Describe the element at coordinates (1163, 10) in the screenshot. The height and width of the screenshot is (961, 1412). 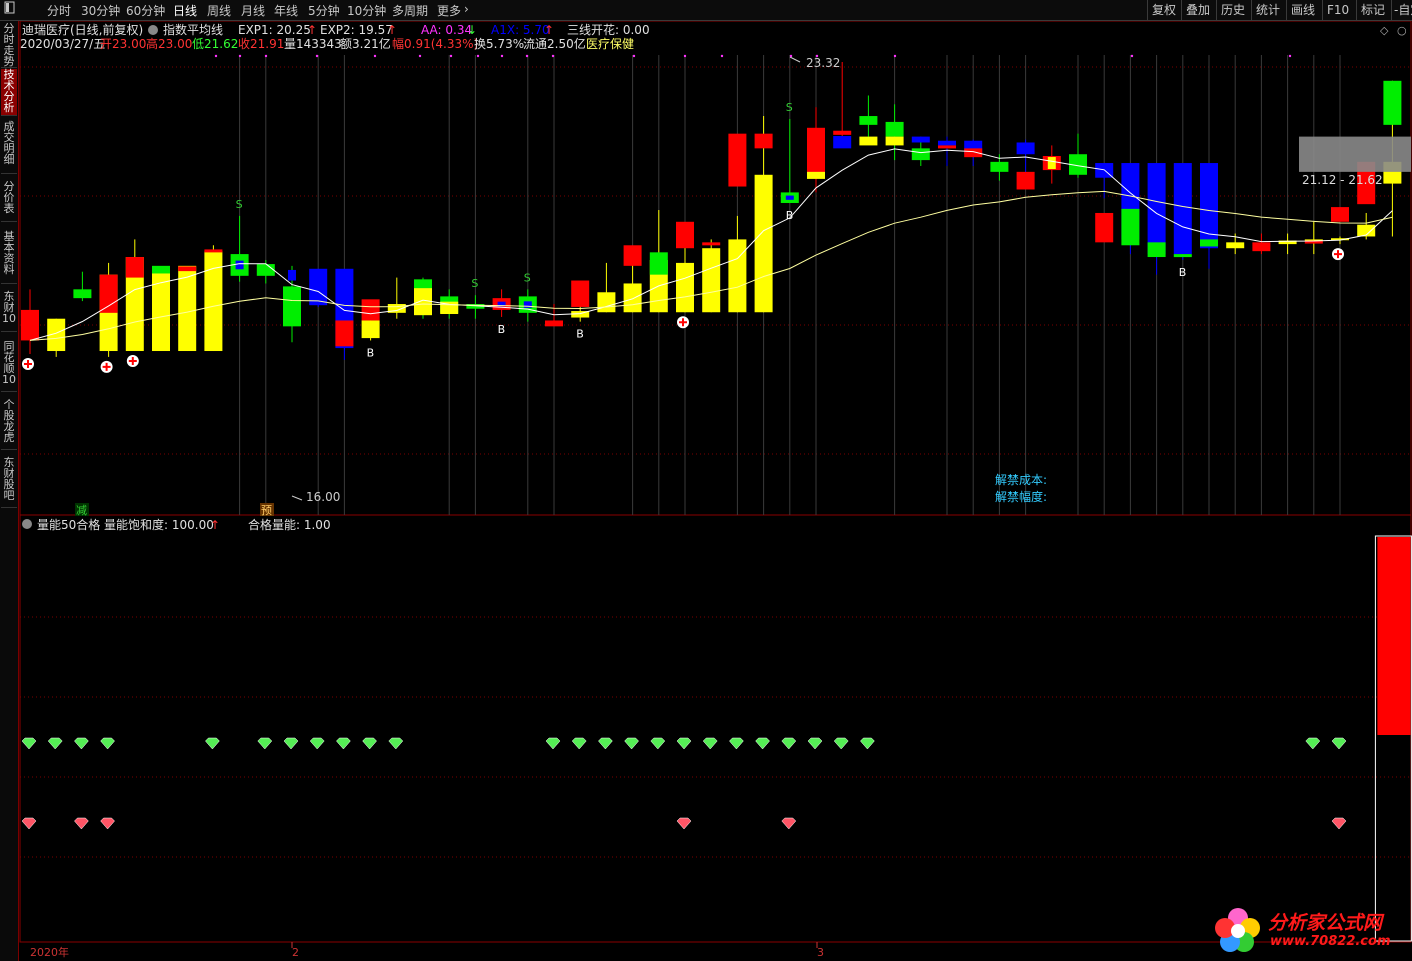
I see `fuquan-button: 复权` at that location.